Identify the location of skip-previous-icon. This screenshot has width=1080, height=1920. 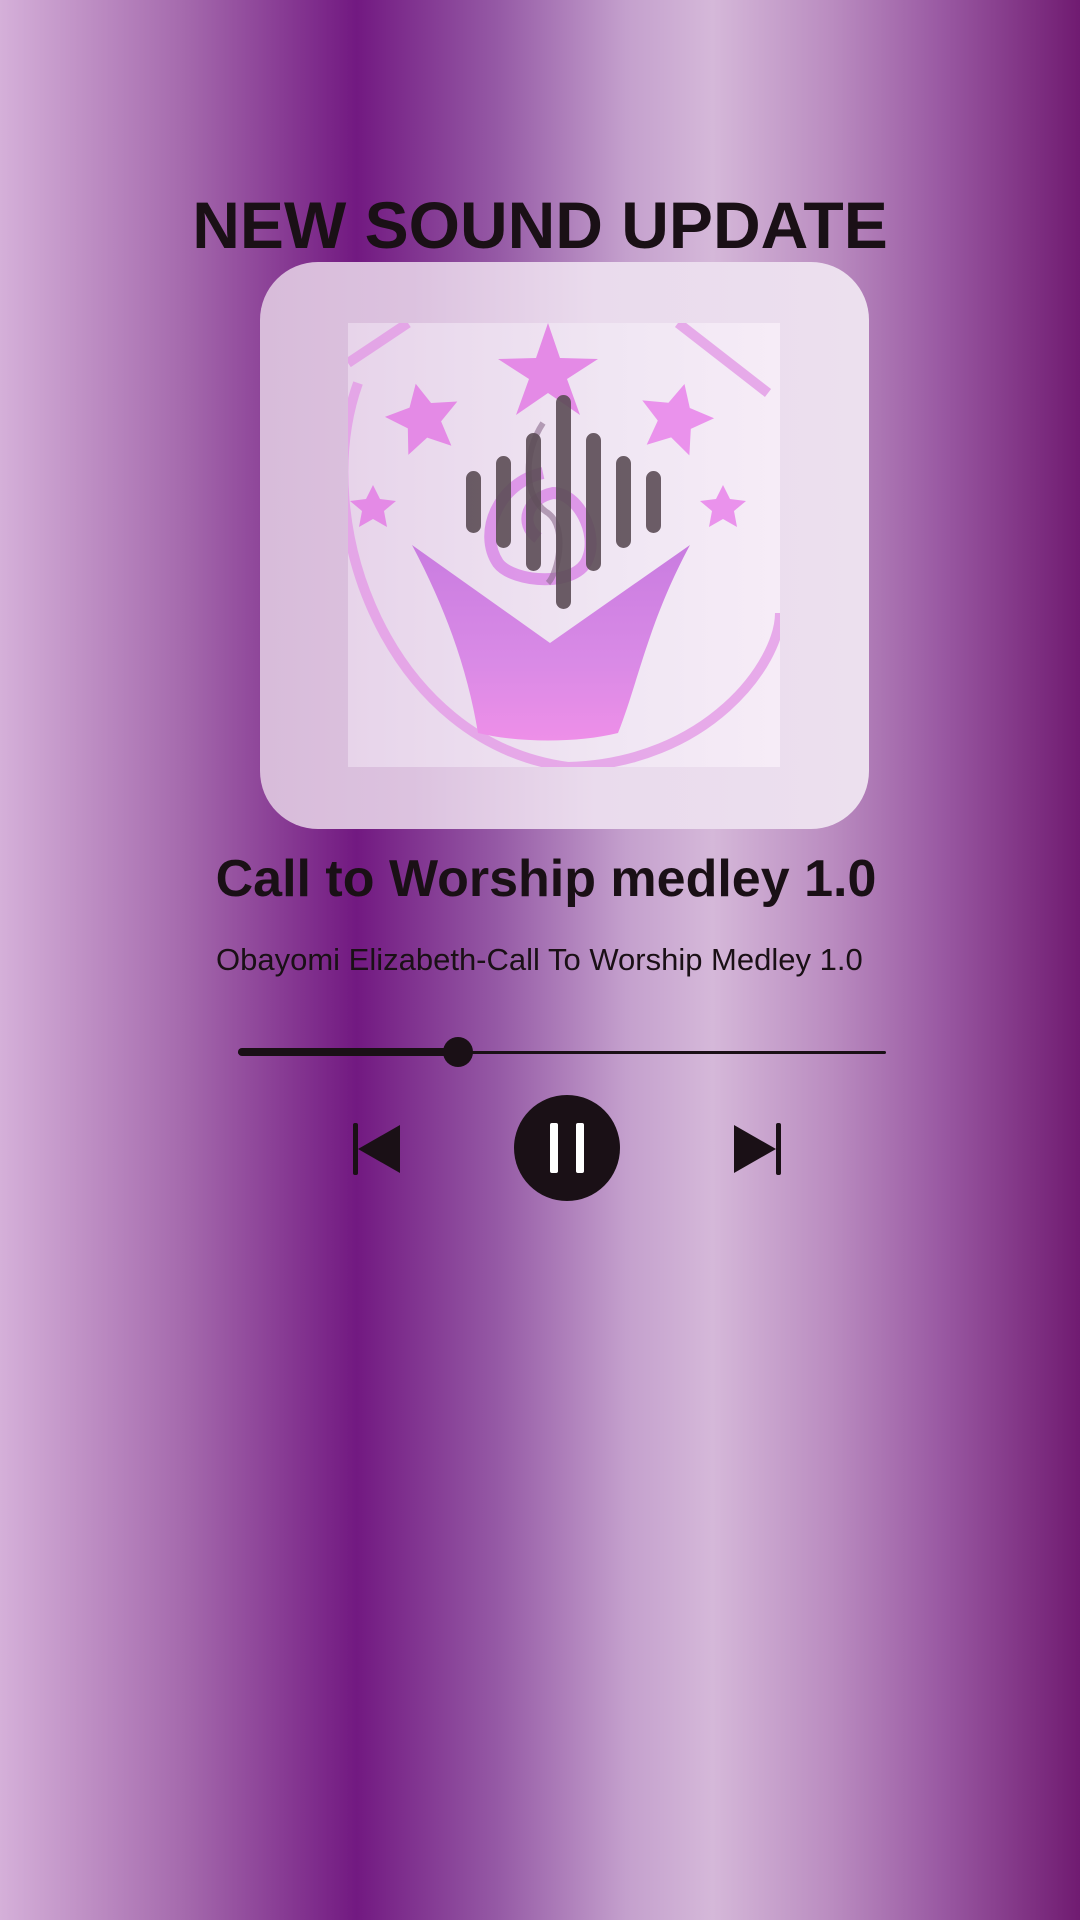
(376, 1149).